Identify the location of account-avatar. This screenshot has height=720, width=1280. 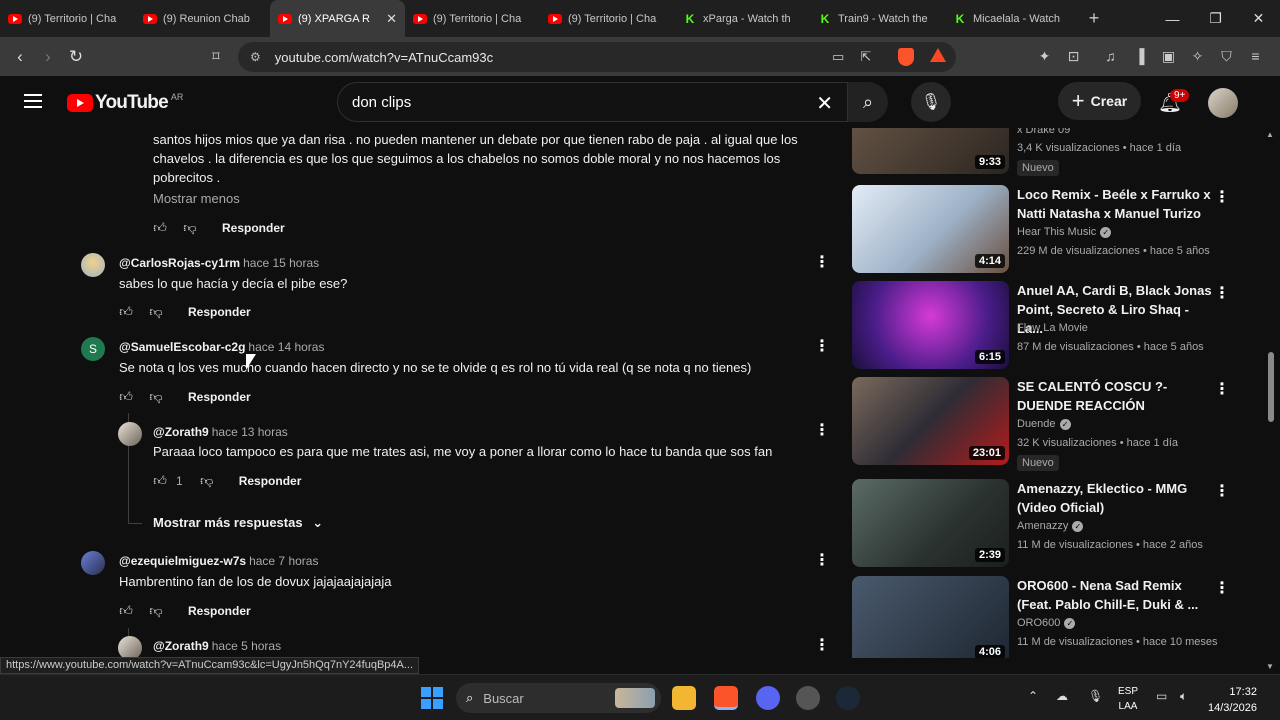
(1223, 103).